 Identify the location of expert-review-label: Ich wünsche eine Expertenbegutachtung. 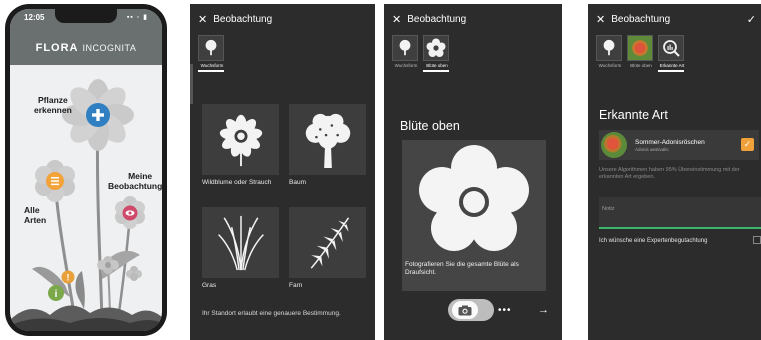
(653, 241).